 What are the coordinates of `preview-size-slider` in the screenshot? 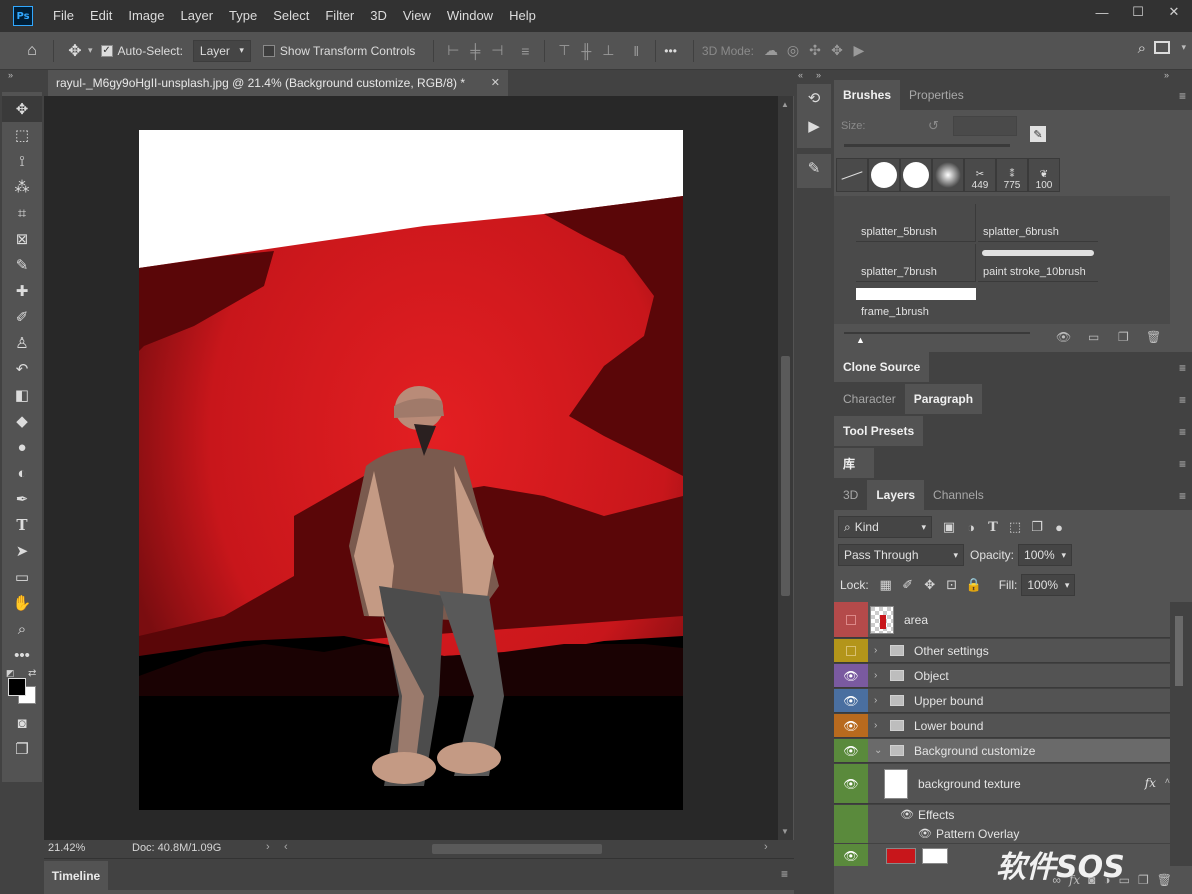 It's located at (937, 333).